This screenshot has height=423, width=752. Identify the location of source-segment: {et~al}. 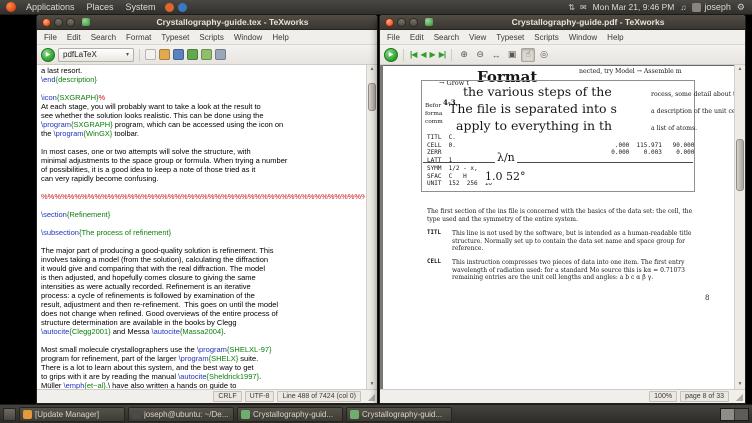
(95, 385).